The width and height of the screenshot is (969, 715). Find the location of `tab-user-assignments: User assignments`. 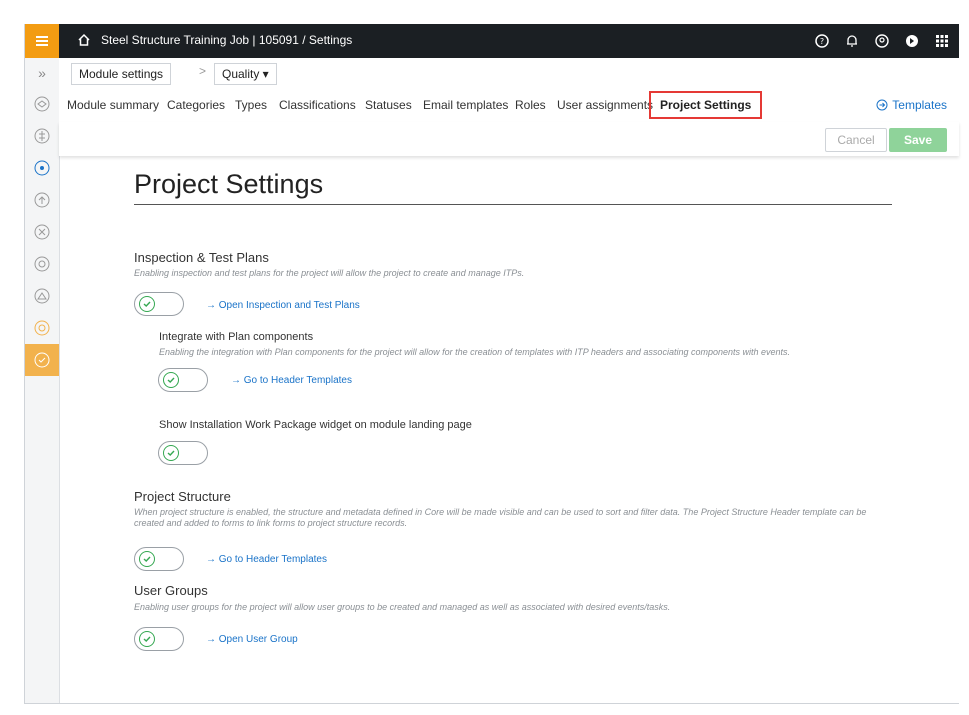

tab-user-assignments: User assignments is located at coordinates (605, 105).